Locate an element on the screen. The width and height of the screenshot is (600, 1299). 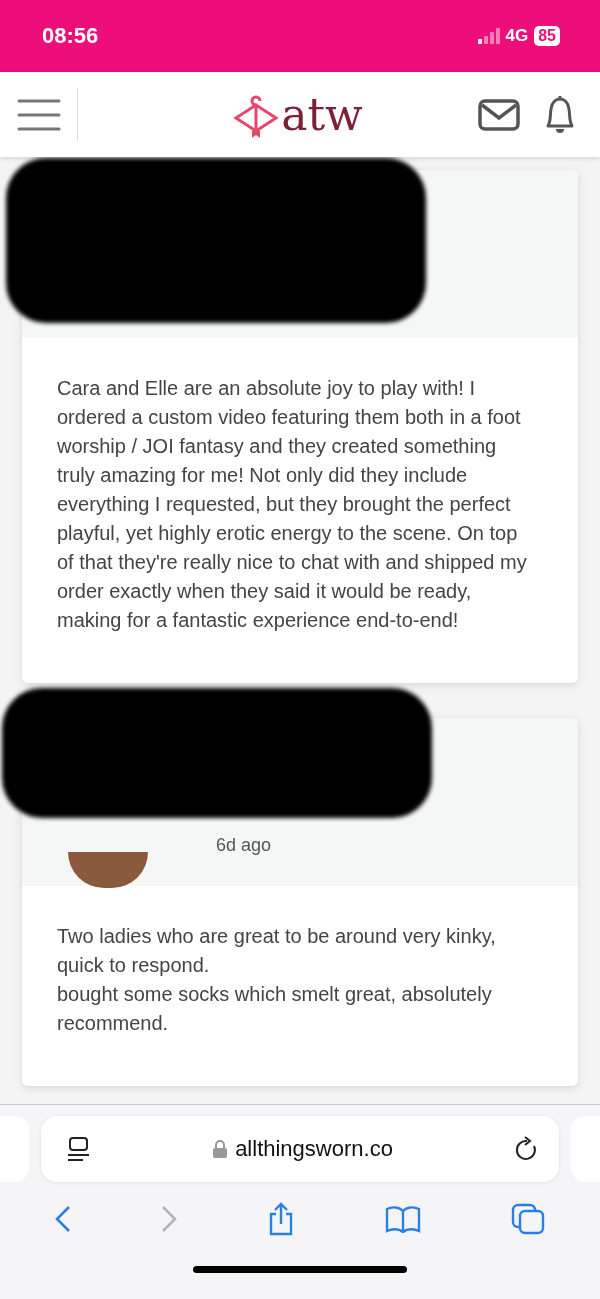
network-label: 4G is located at coordinates (517, 36).